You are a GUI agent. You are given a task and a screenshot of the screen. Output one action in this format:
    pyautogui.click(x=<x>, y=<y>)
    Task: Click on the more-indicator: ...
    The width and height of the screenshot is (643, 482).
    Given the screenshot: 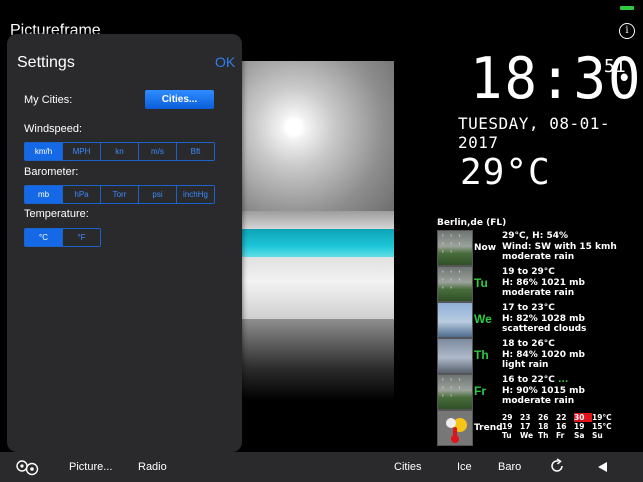 What is the action you would take?
    pyautogui.click(x=563, y=380)
    